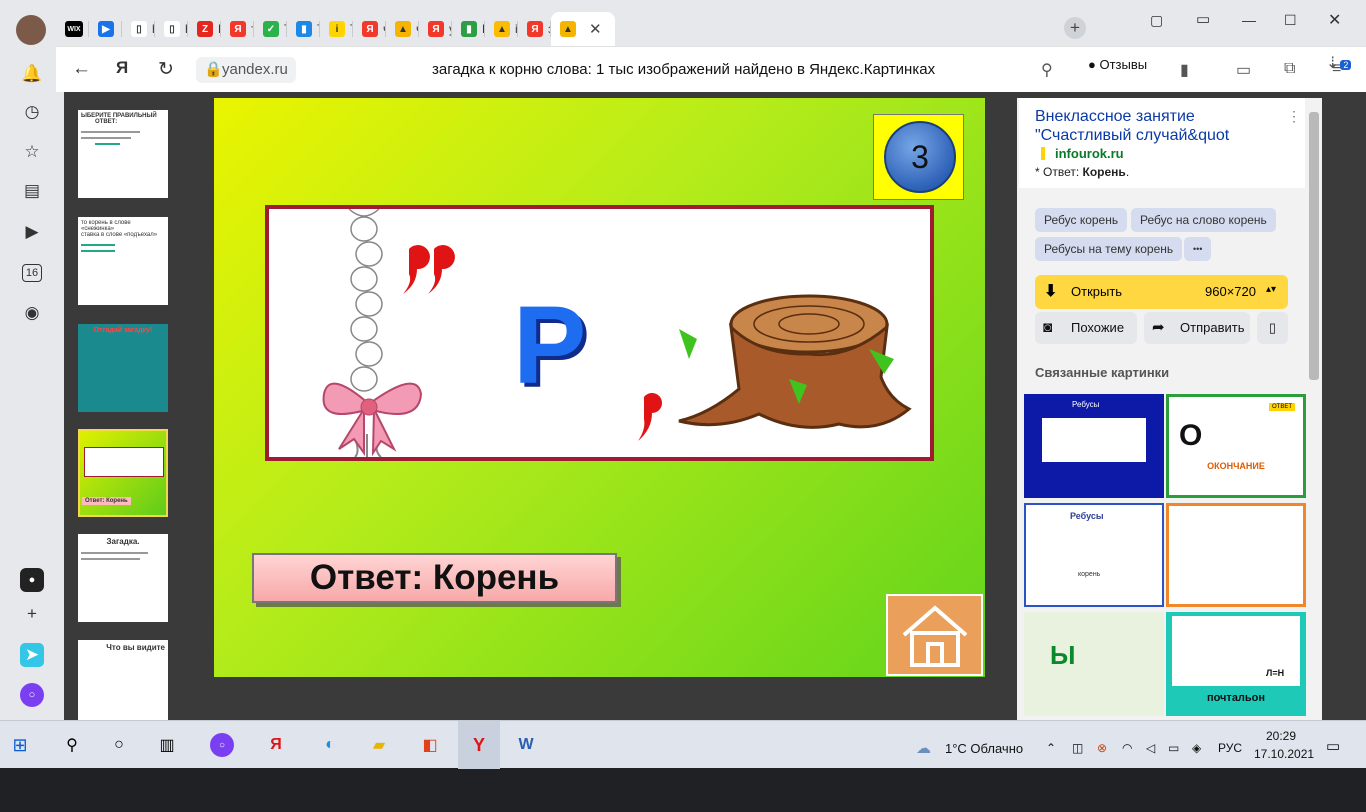  I want to click on tab-4: ▯htt, so click(171, 29).